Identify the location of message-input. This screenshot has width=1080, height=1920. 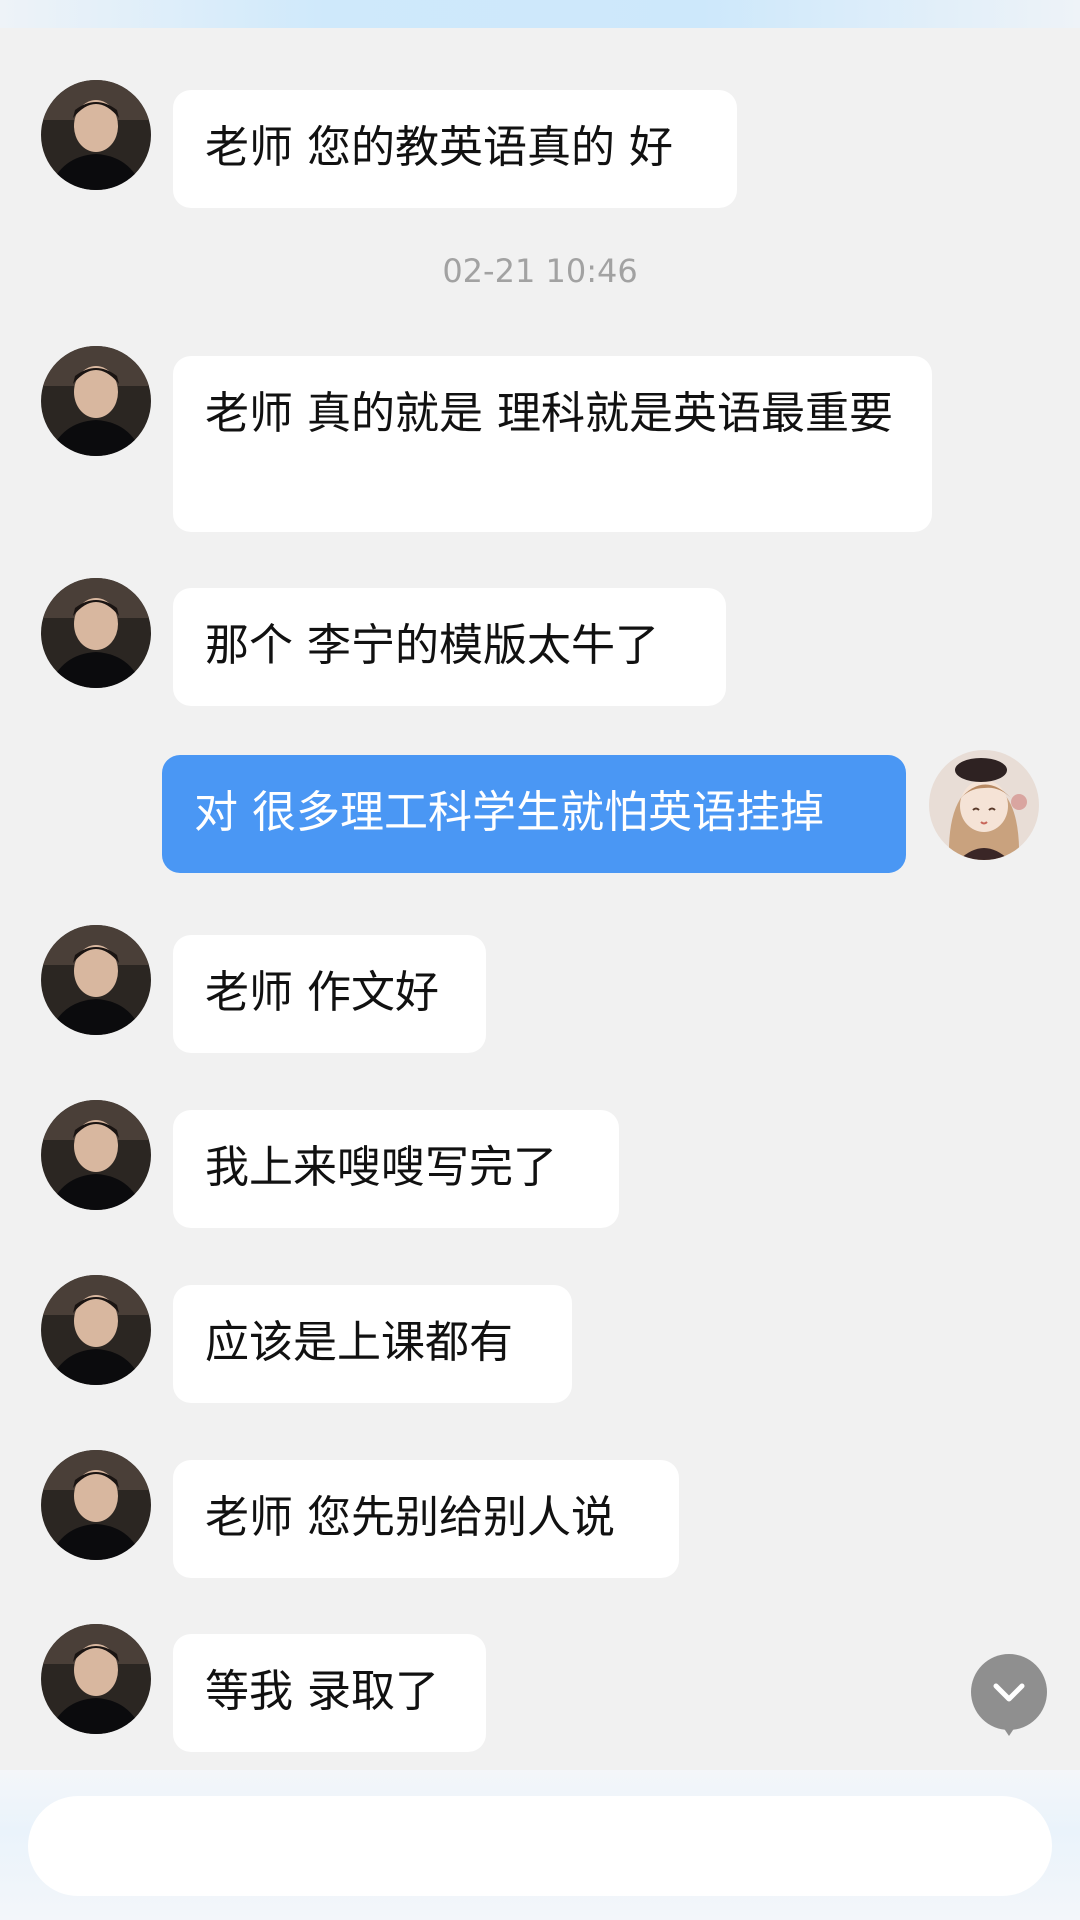
(540, 1846).